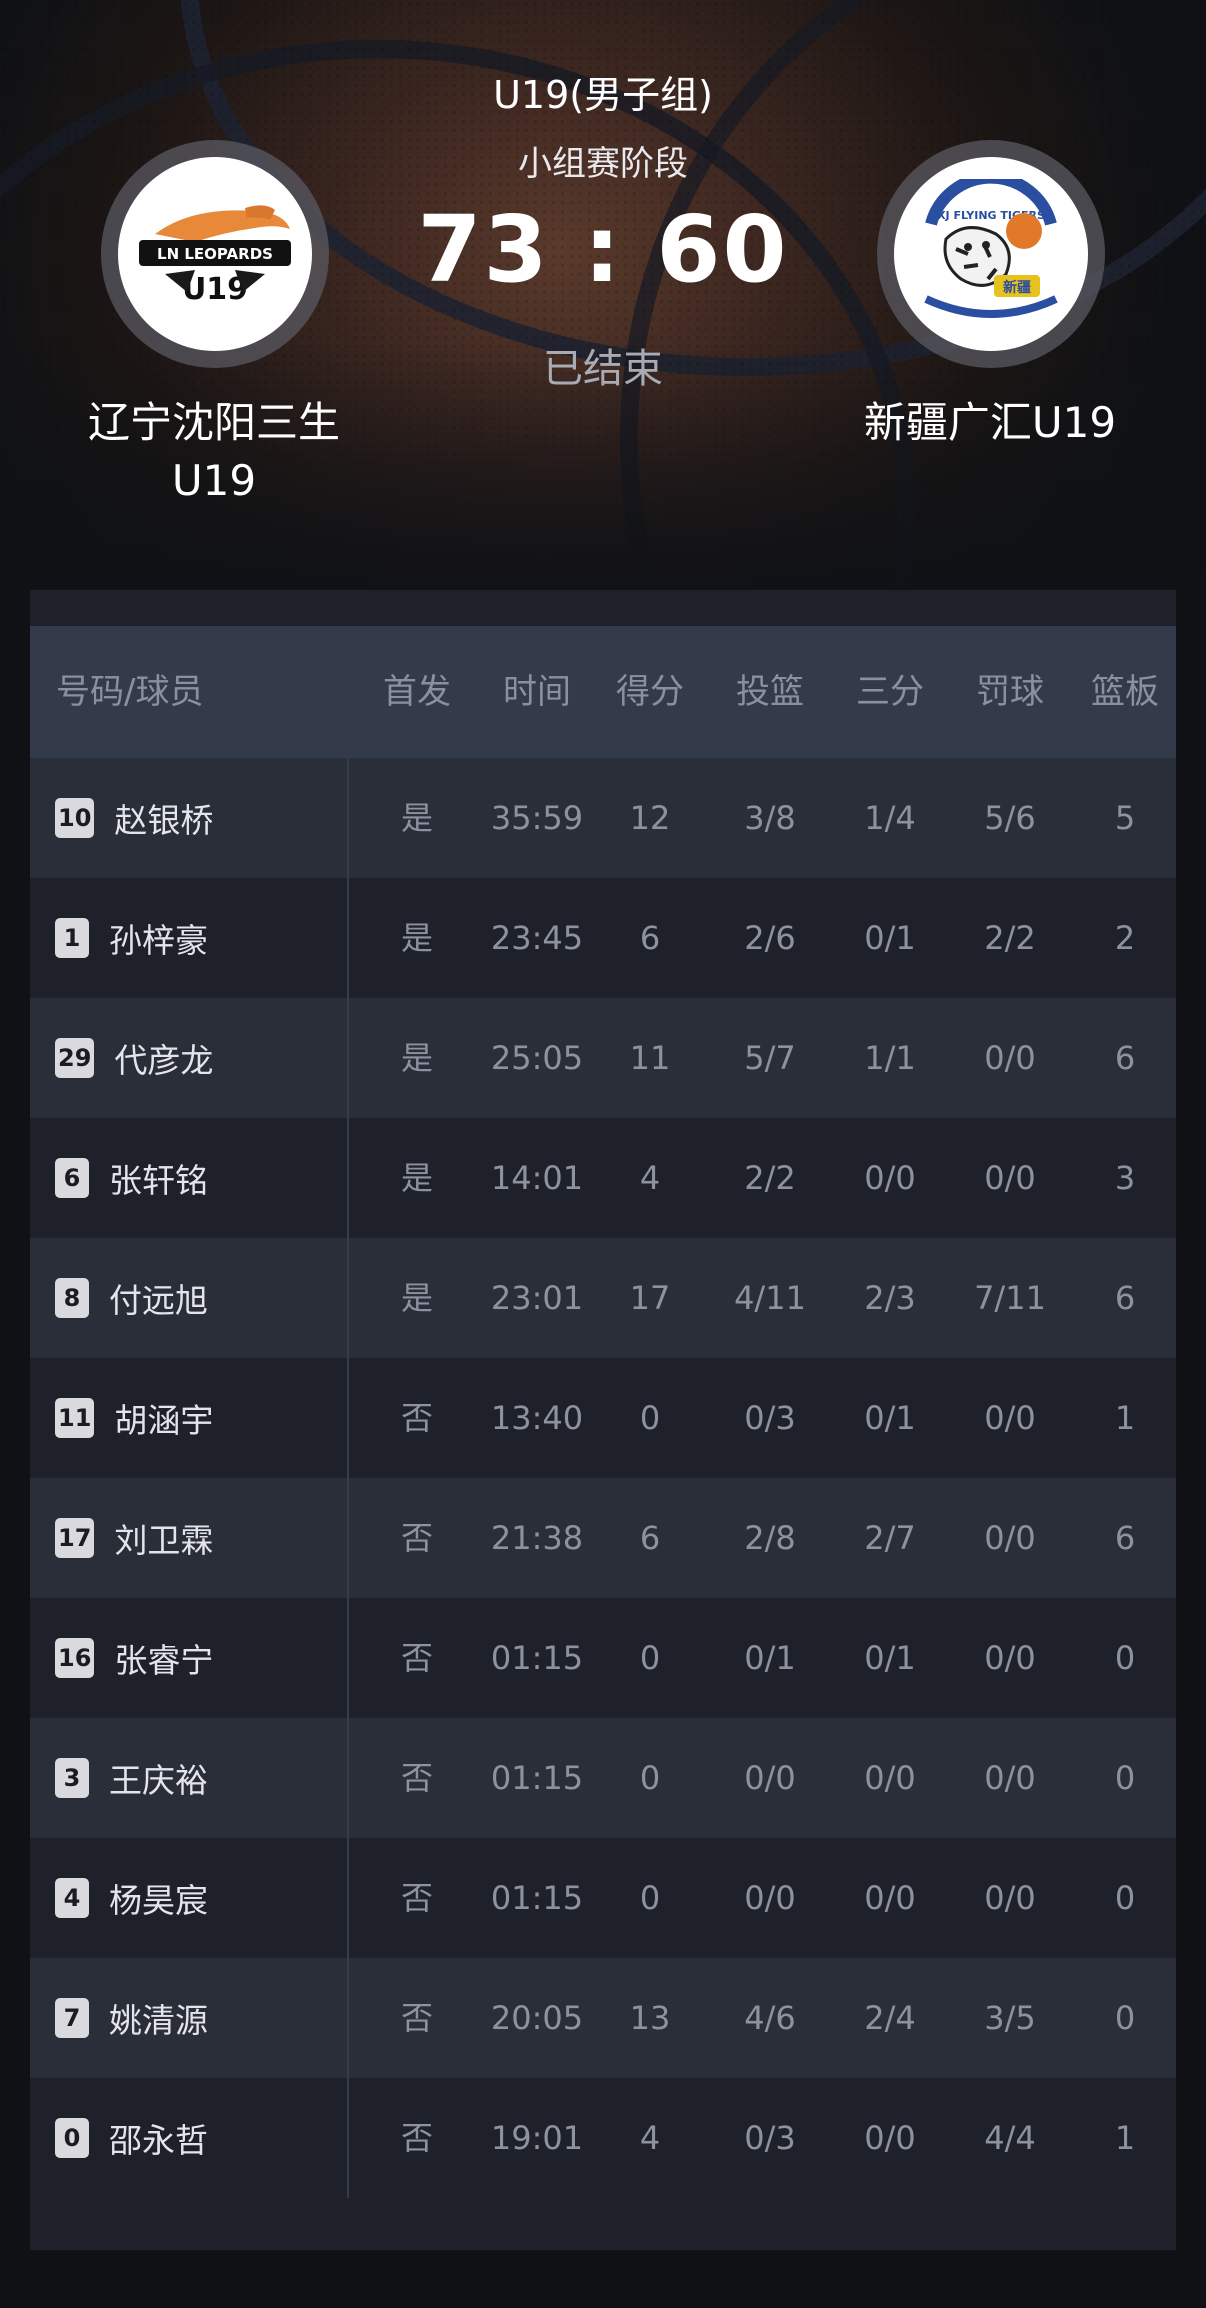  What do you see at coordinates (72, 2018) in the screenshot?
I see `jersey-number-badge: 7` at bounding box center [72, 2018].